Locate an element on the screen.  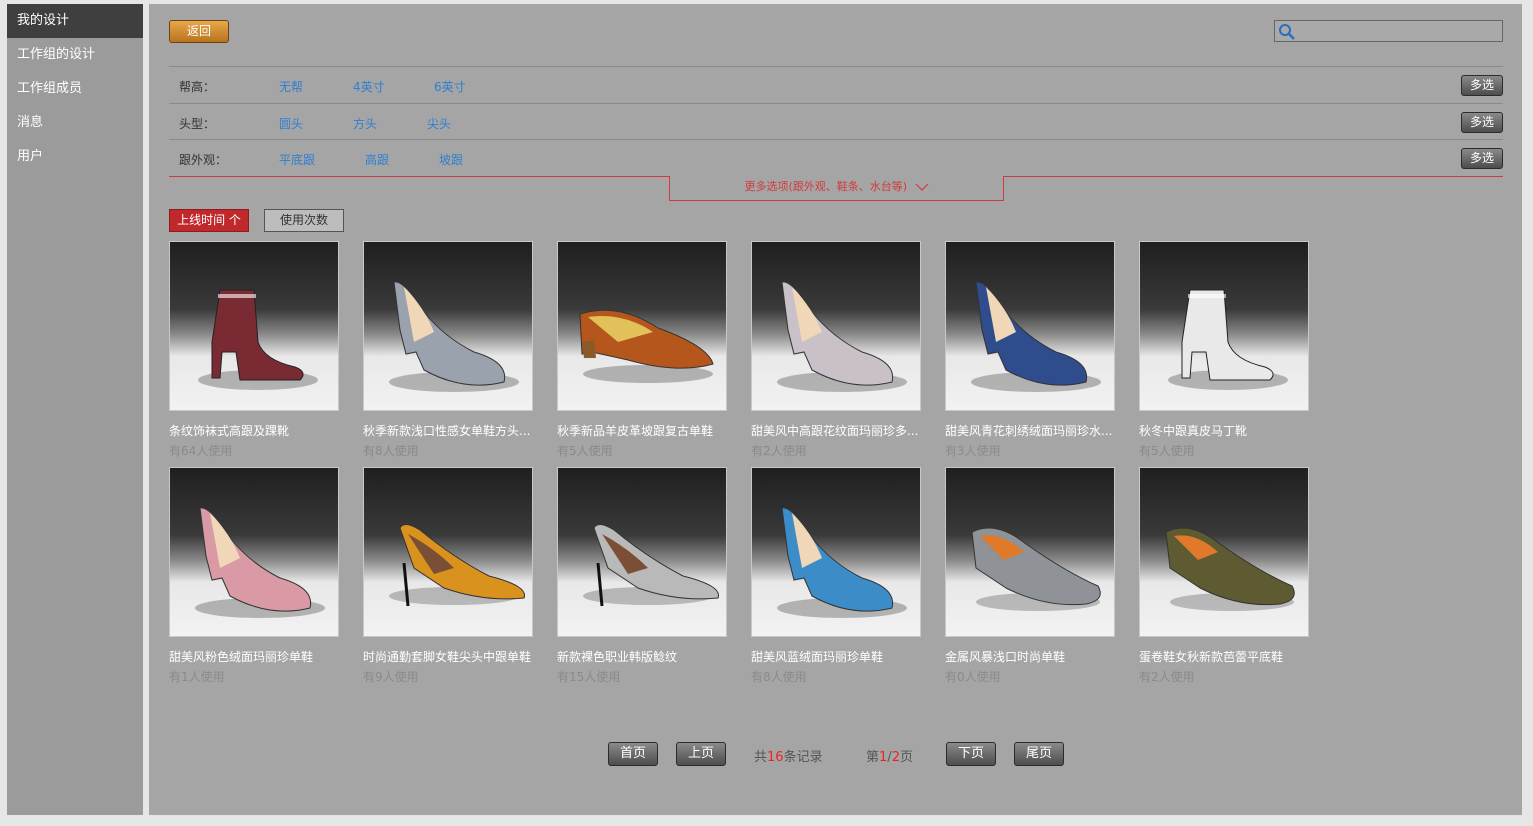
search-box is located at coordinates (1388, 31).